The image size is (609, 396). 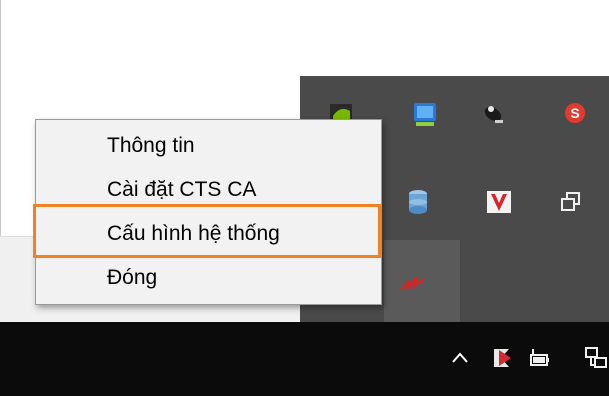 I want to click on red-signature-icon, so click(x=412, y=282).